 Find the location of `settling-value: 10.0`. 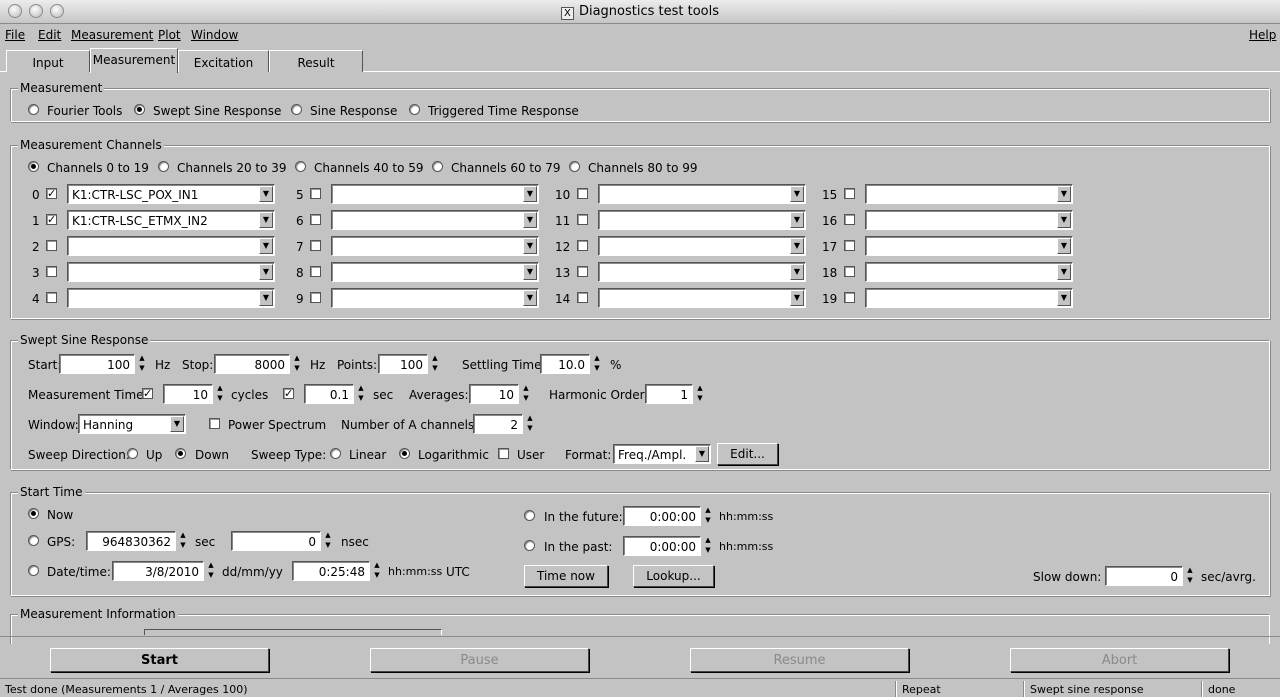

settling-value: 10.0 is located at coordinates (565, 364).